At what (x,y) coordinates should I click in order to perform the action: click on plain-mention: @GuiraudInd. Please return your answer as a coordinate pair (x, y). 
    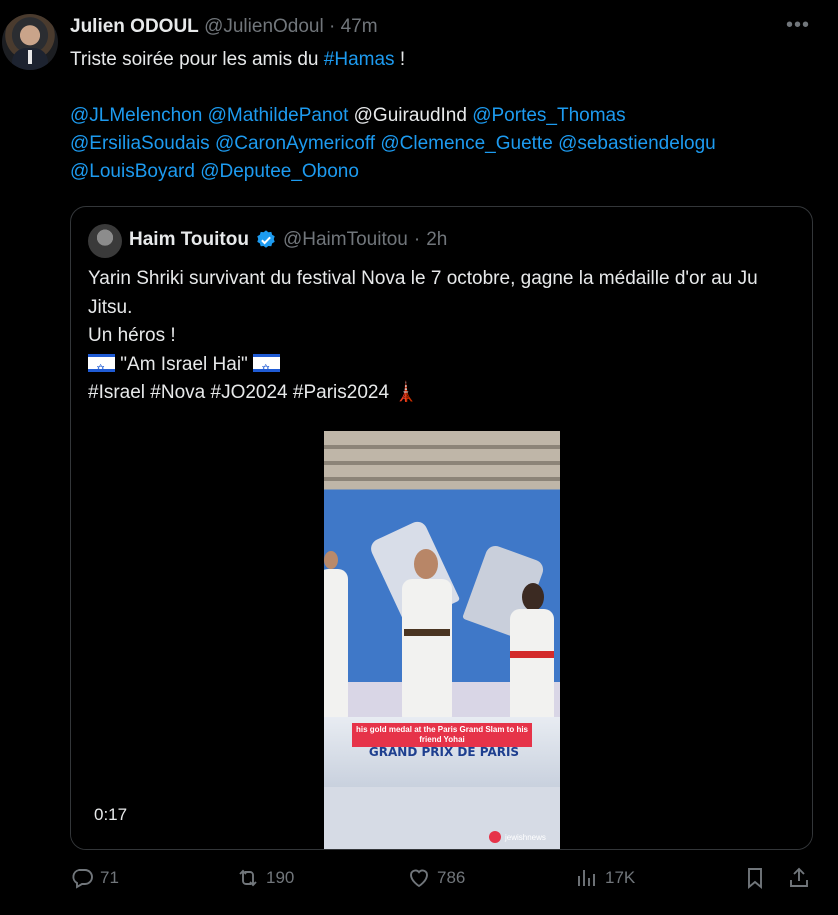
    Looking at the image, I should click on (410, 115).